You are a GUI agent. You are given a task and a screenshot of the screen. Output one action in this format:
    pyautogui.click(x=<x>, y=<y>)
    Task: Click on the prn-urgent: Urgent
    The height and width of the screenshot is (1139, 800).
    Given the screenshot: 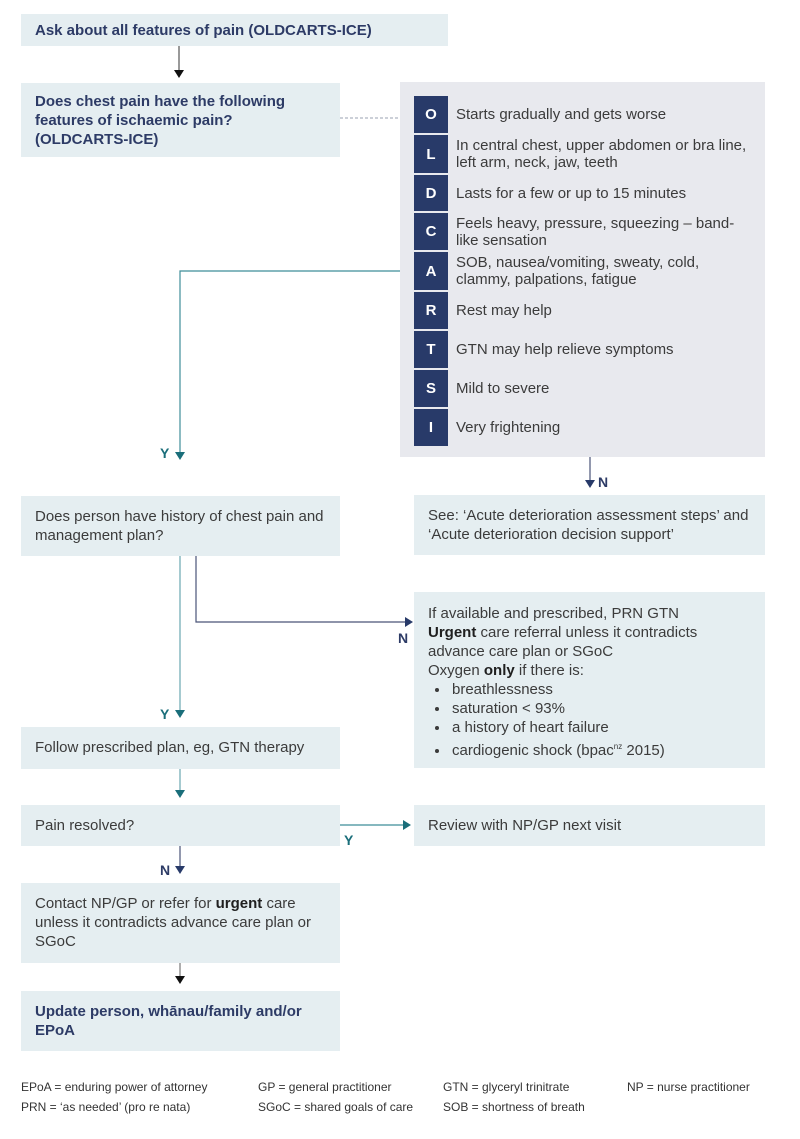 What is the action you would take?
    pyautogui.click(x=452, y=632)
    